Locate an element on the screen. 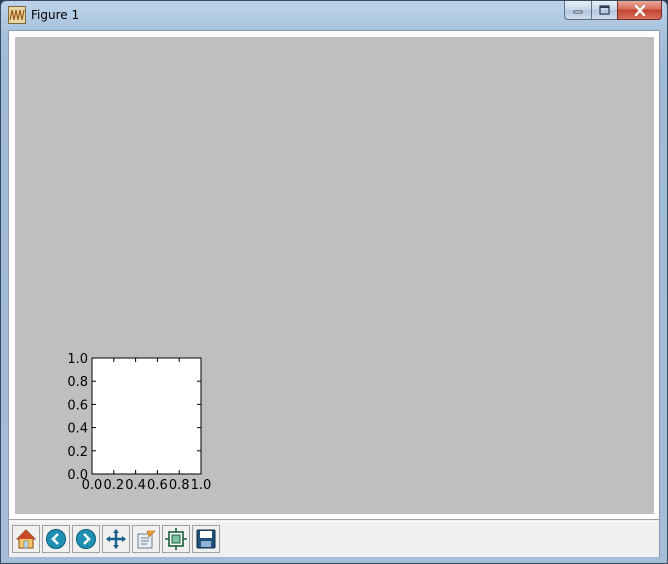 The image size is (668, 564). x-tick-label: 0.8 is located at coordinates (179, 485).